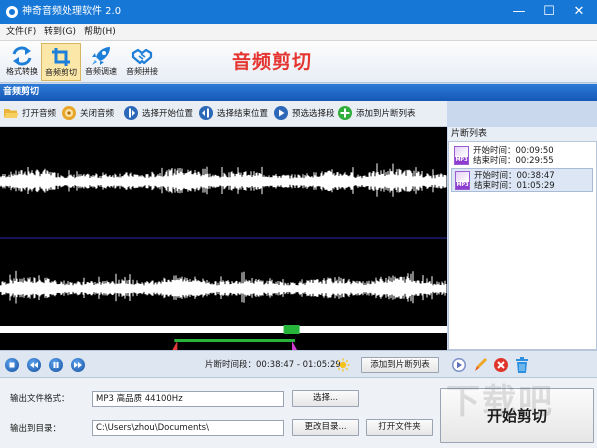  Describe the element at coordinates (513, 161) in the screenshot. I see `clip-end-time: 结束时间：00:29:55` at that location.